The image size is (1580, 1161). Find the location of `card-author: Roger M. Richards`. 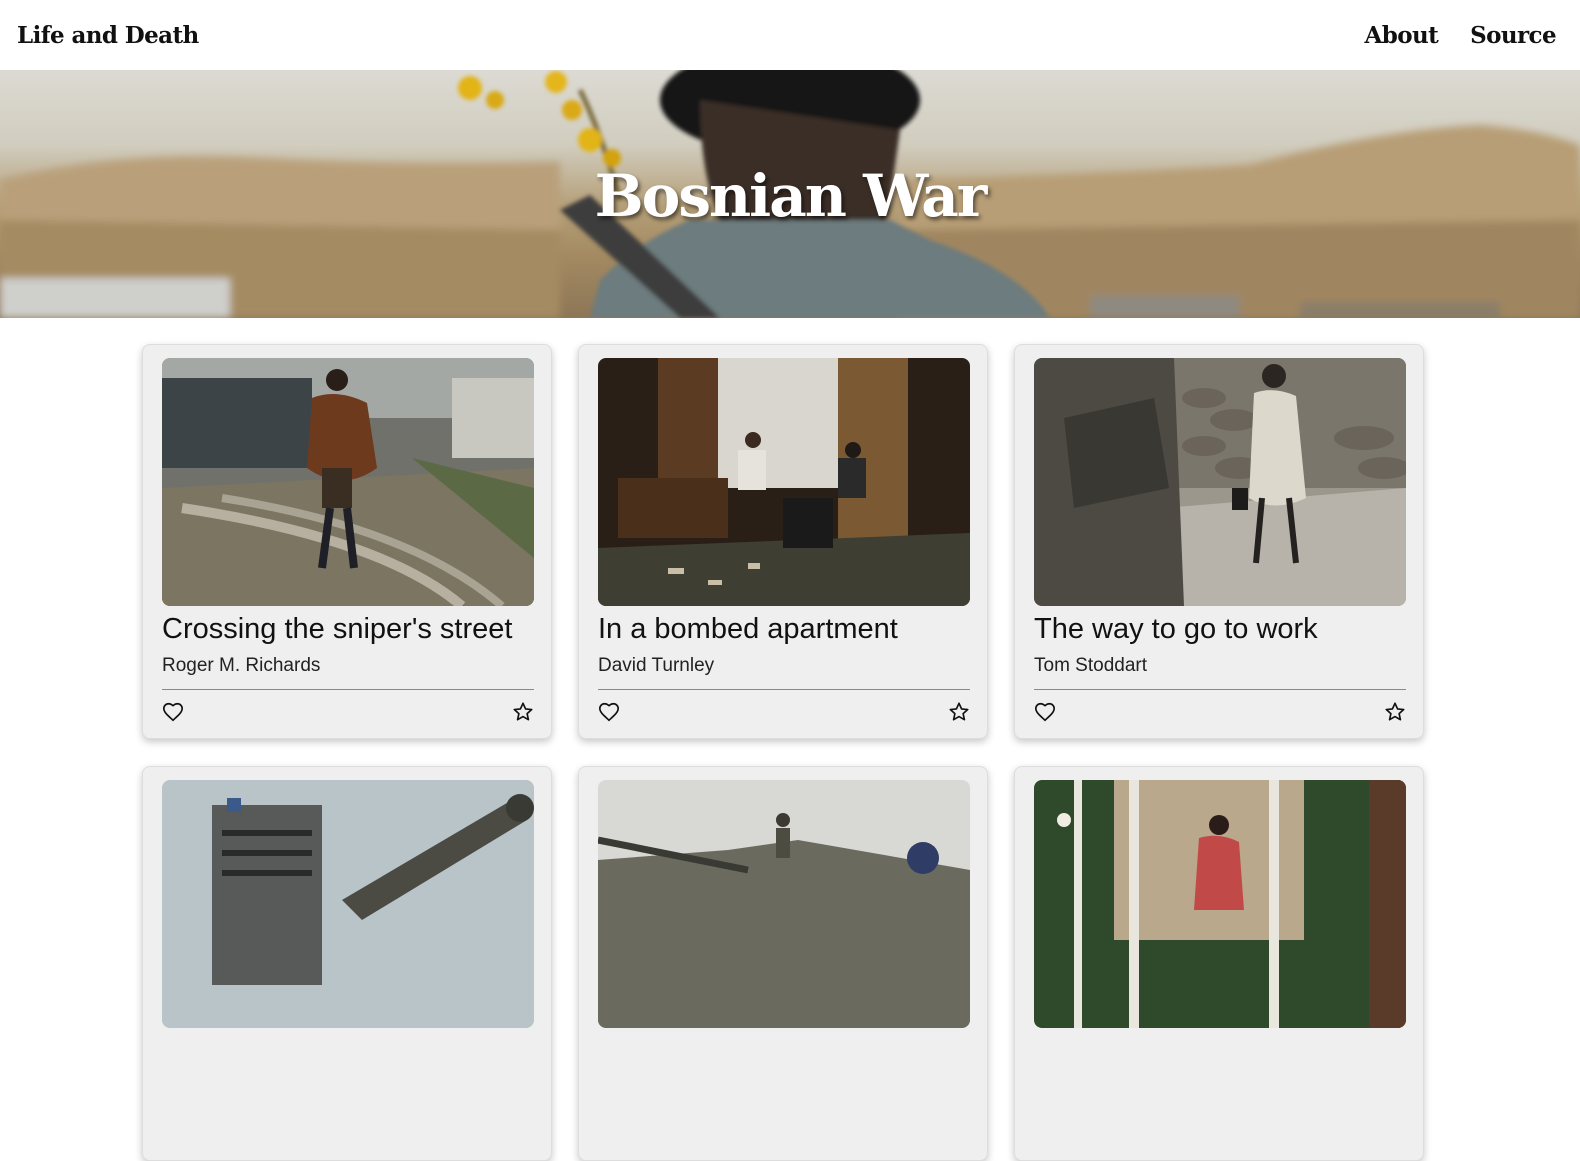

card-author: Roger M. Richards is located at coordinates (241, 665).